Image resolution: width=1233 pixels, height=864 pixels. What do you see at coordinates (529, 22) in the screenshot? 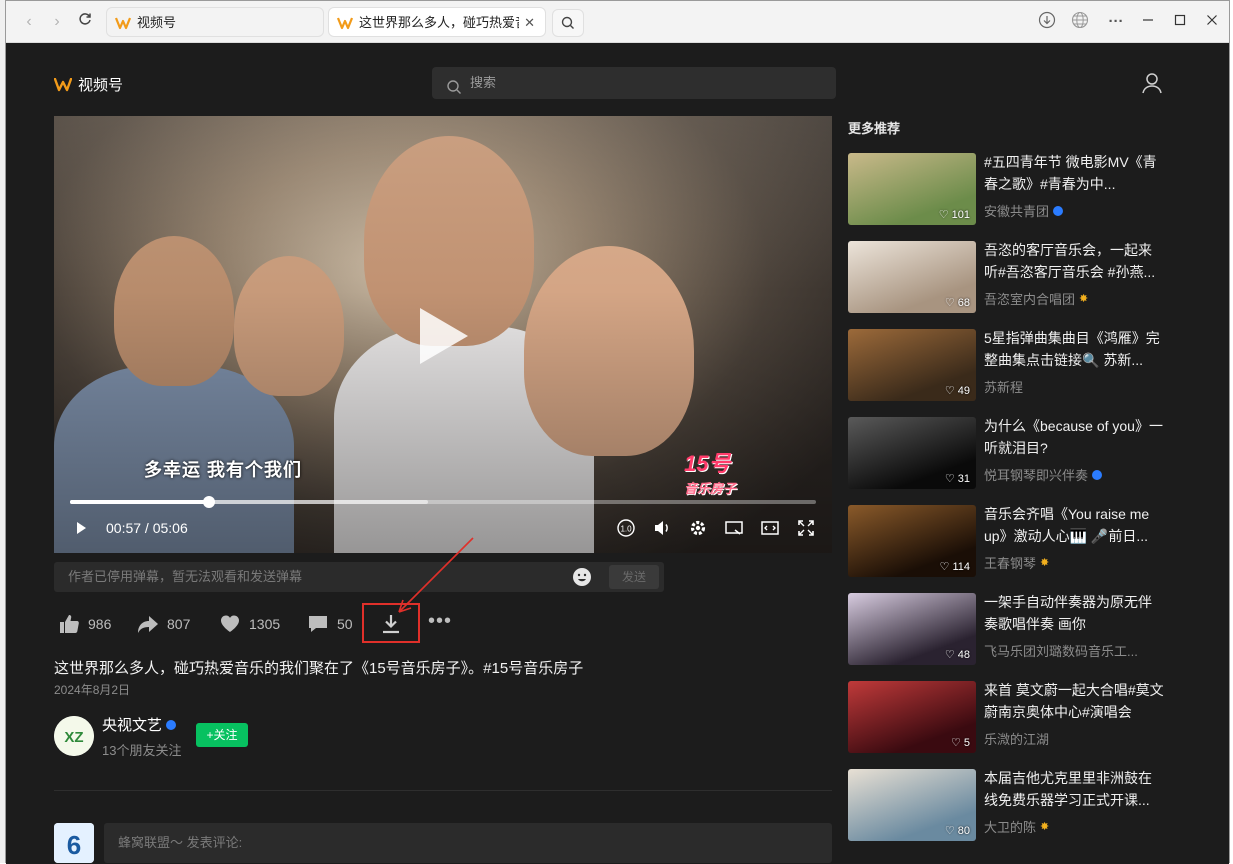
I see `close-tab-icon: ✕` at bounding box center [529, 22].